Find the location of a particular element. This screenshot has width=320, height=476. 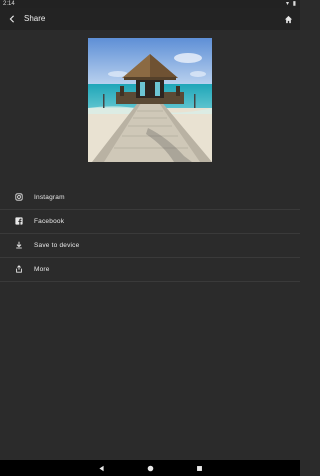

nav-recents-icon is located at coordinates (199, 468).